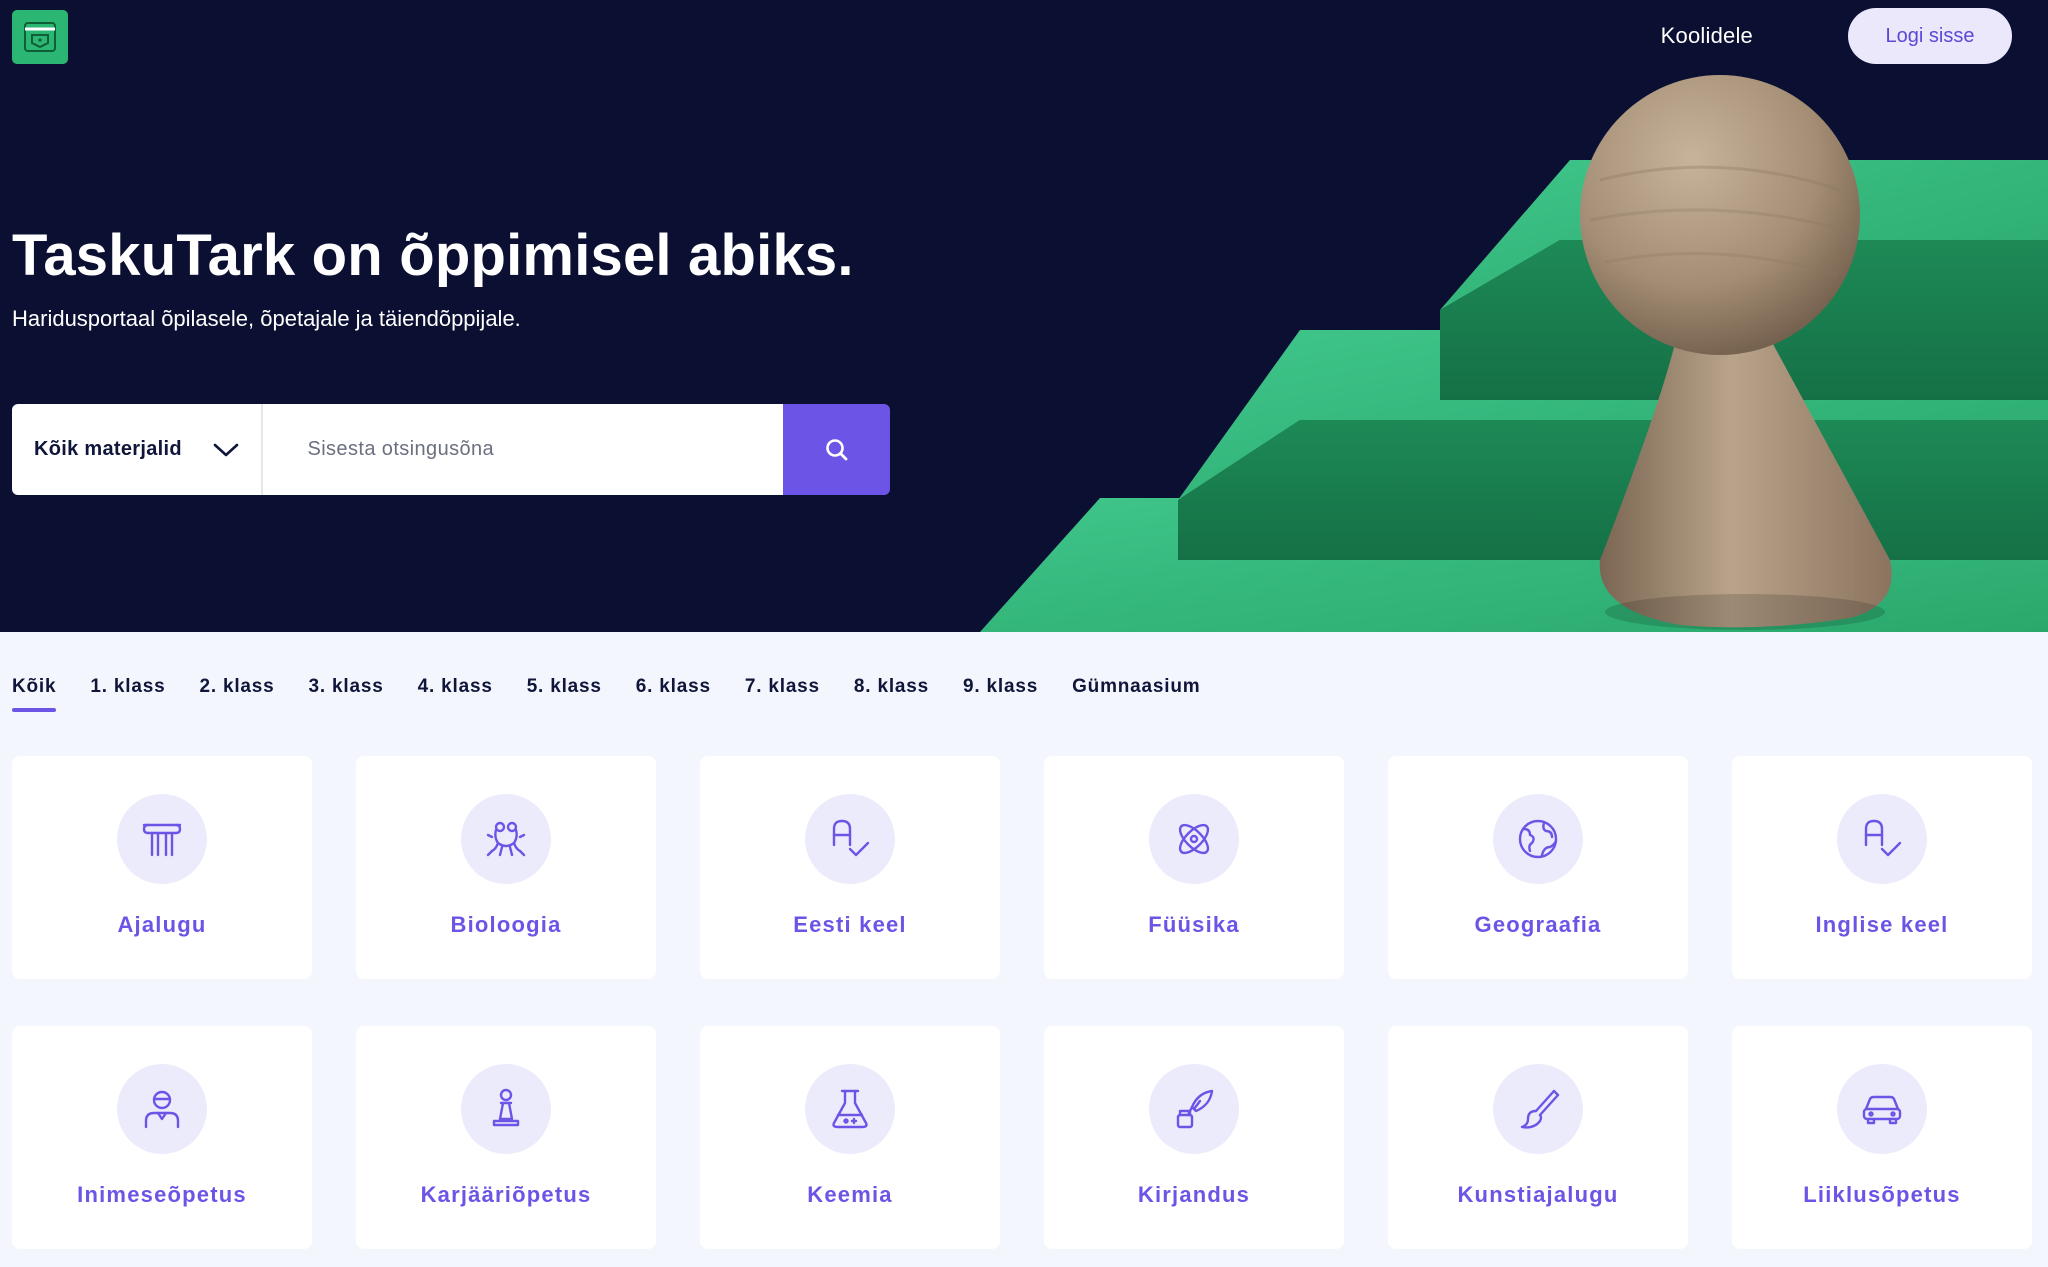  What do you see at coordinates (346, 692) in the screenshot?
I see `tab-3-klass: 3. klass` at bounding box center [346, 692].